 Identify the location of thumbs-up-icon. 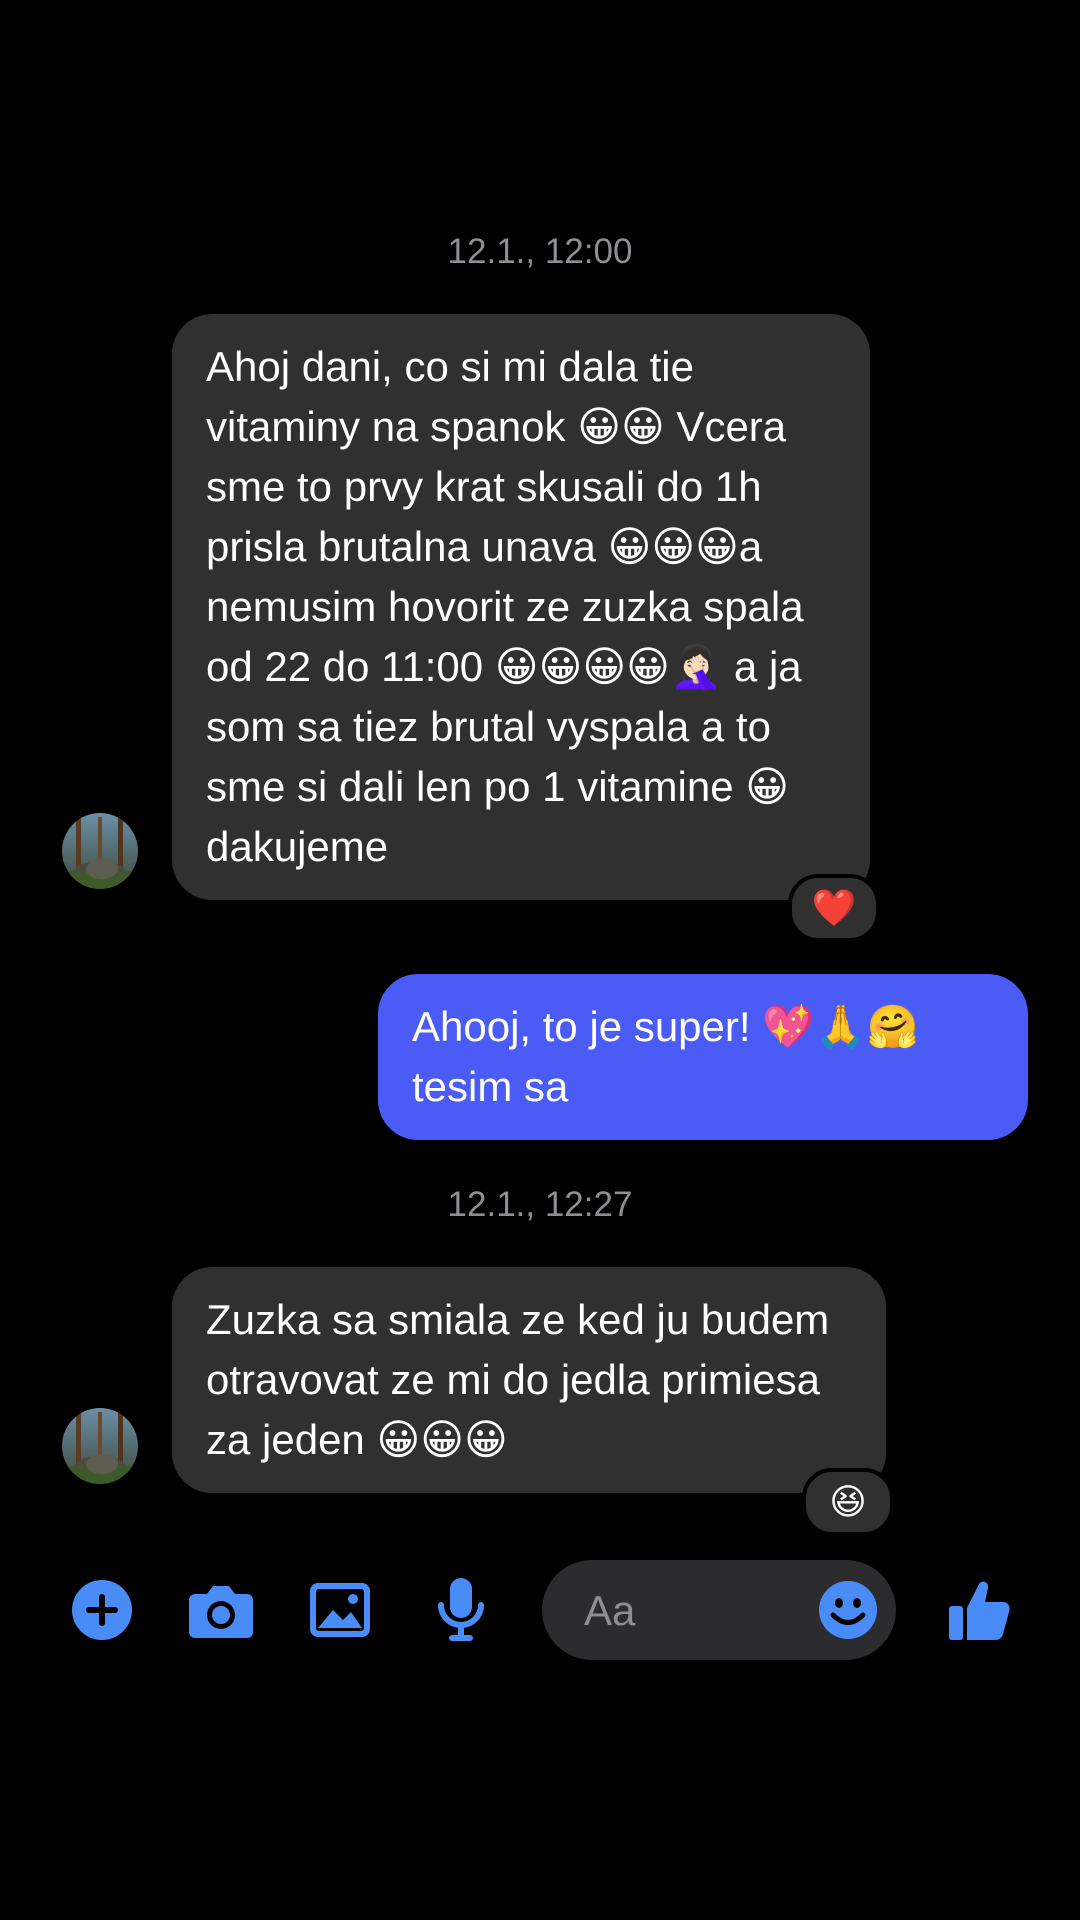
(979, 1610).